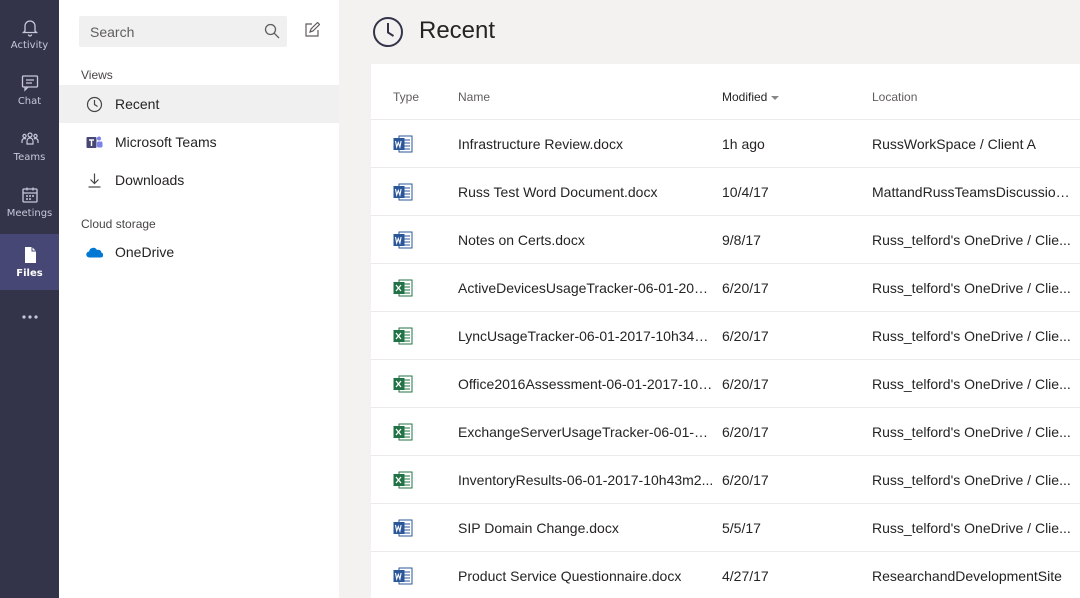 Image resolution: width=1080 pixels, height=598 pixels. I want to click on column-header-type: Type, so click(406, 97).